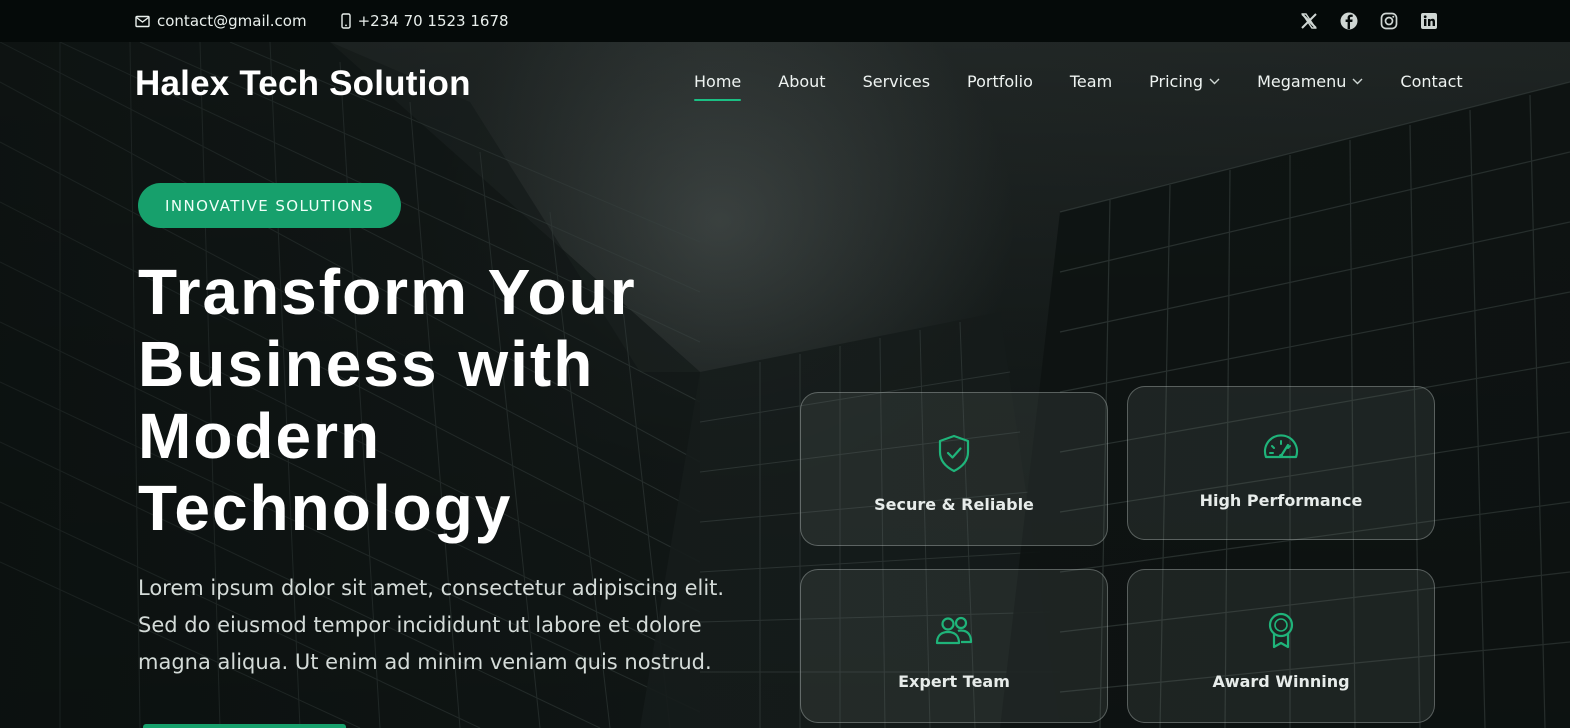 This screenshot has height=728, width=1570. I want to click on nav-item-portfolio: Portfolio, so click(1000, 86).